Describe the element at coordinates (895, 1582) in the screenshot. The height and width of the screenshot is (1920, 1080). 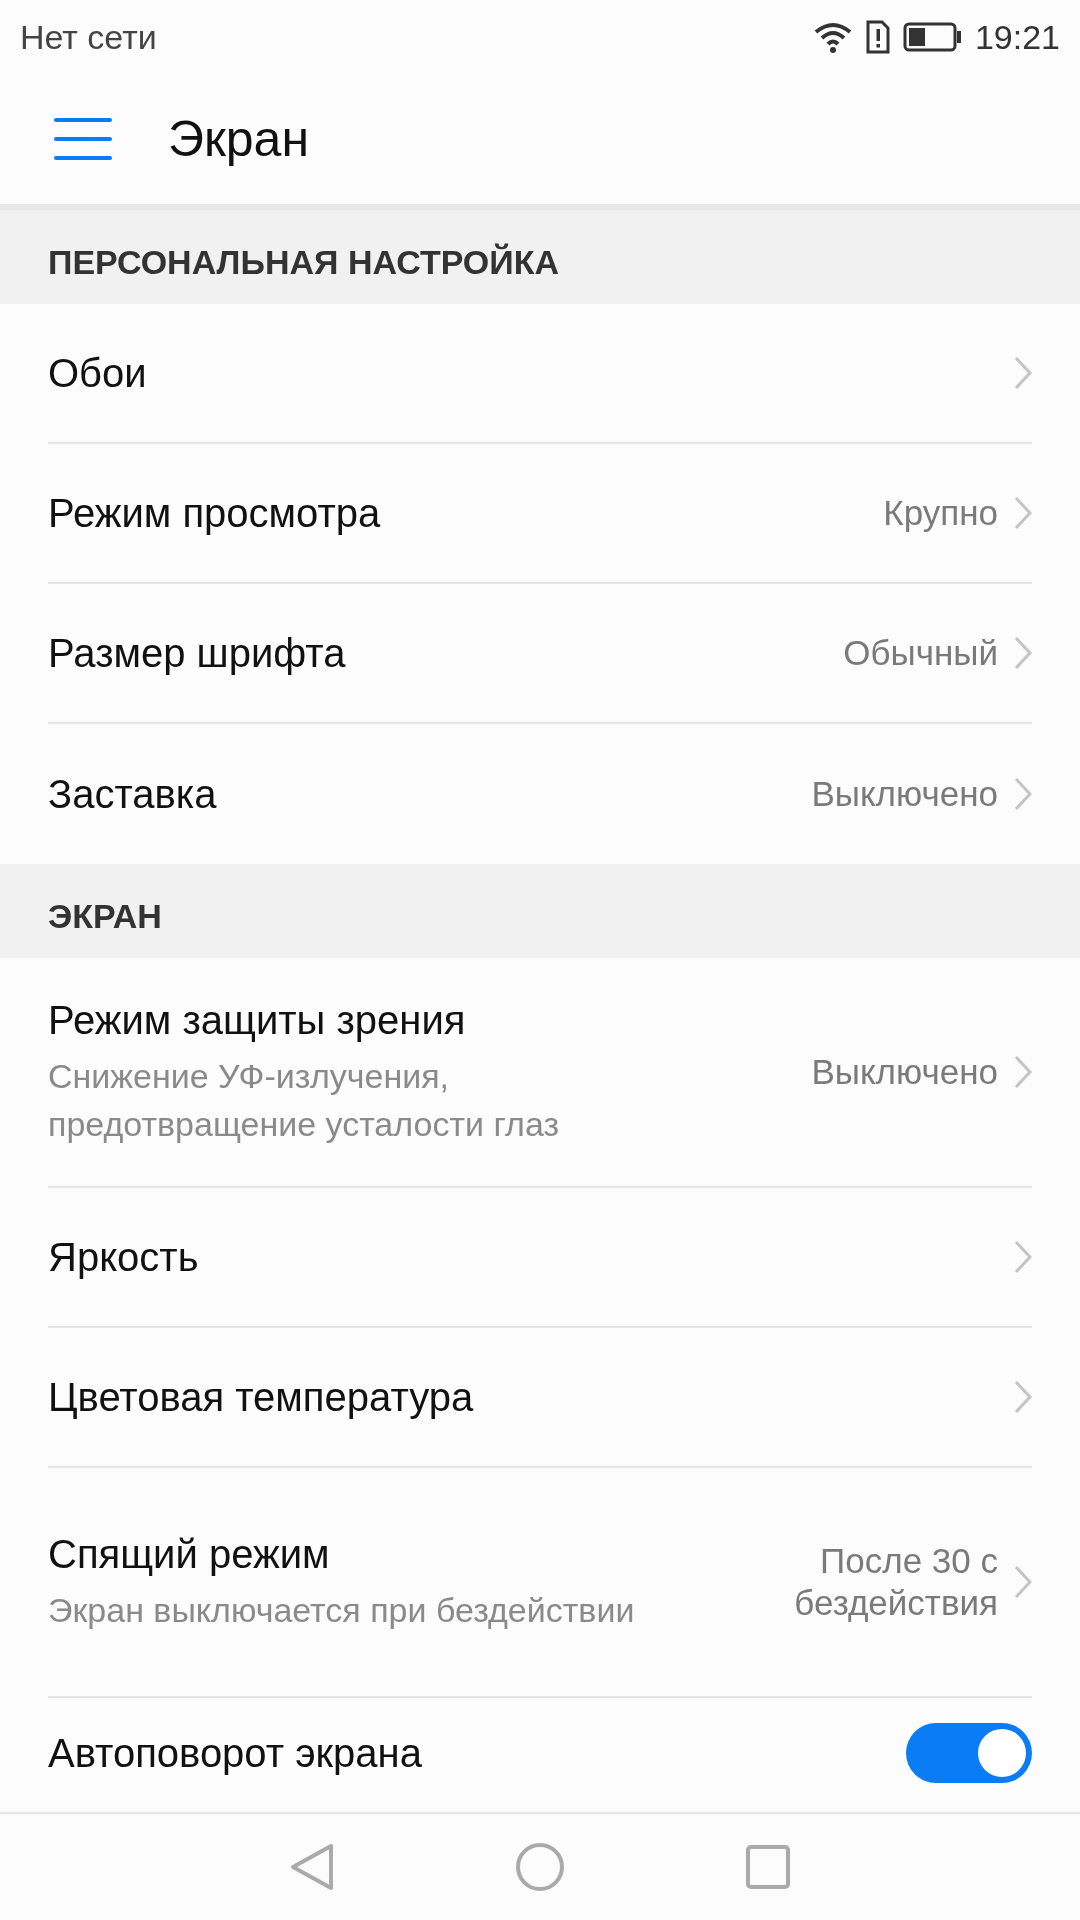
I see `setting-value: После 30 с бездействия` at that location.